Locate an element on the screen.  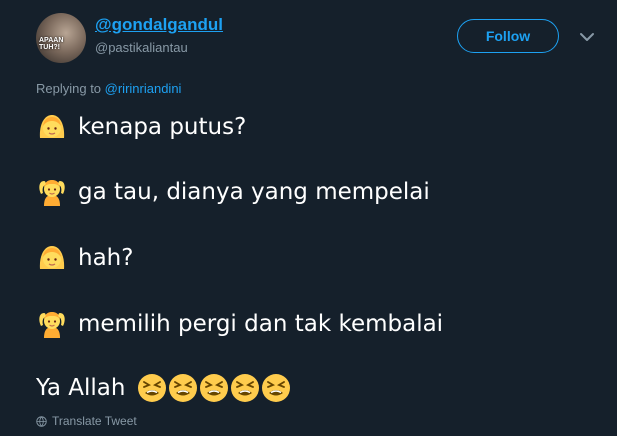
avatar: APAAN TUH?! is located at coordinates (61, 38).